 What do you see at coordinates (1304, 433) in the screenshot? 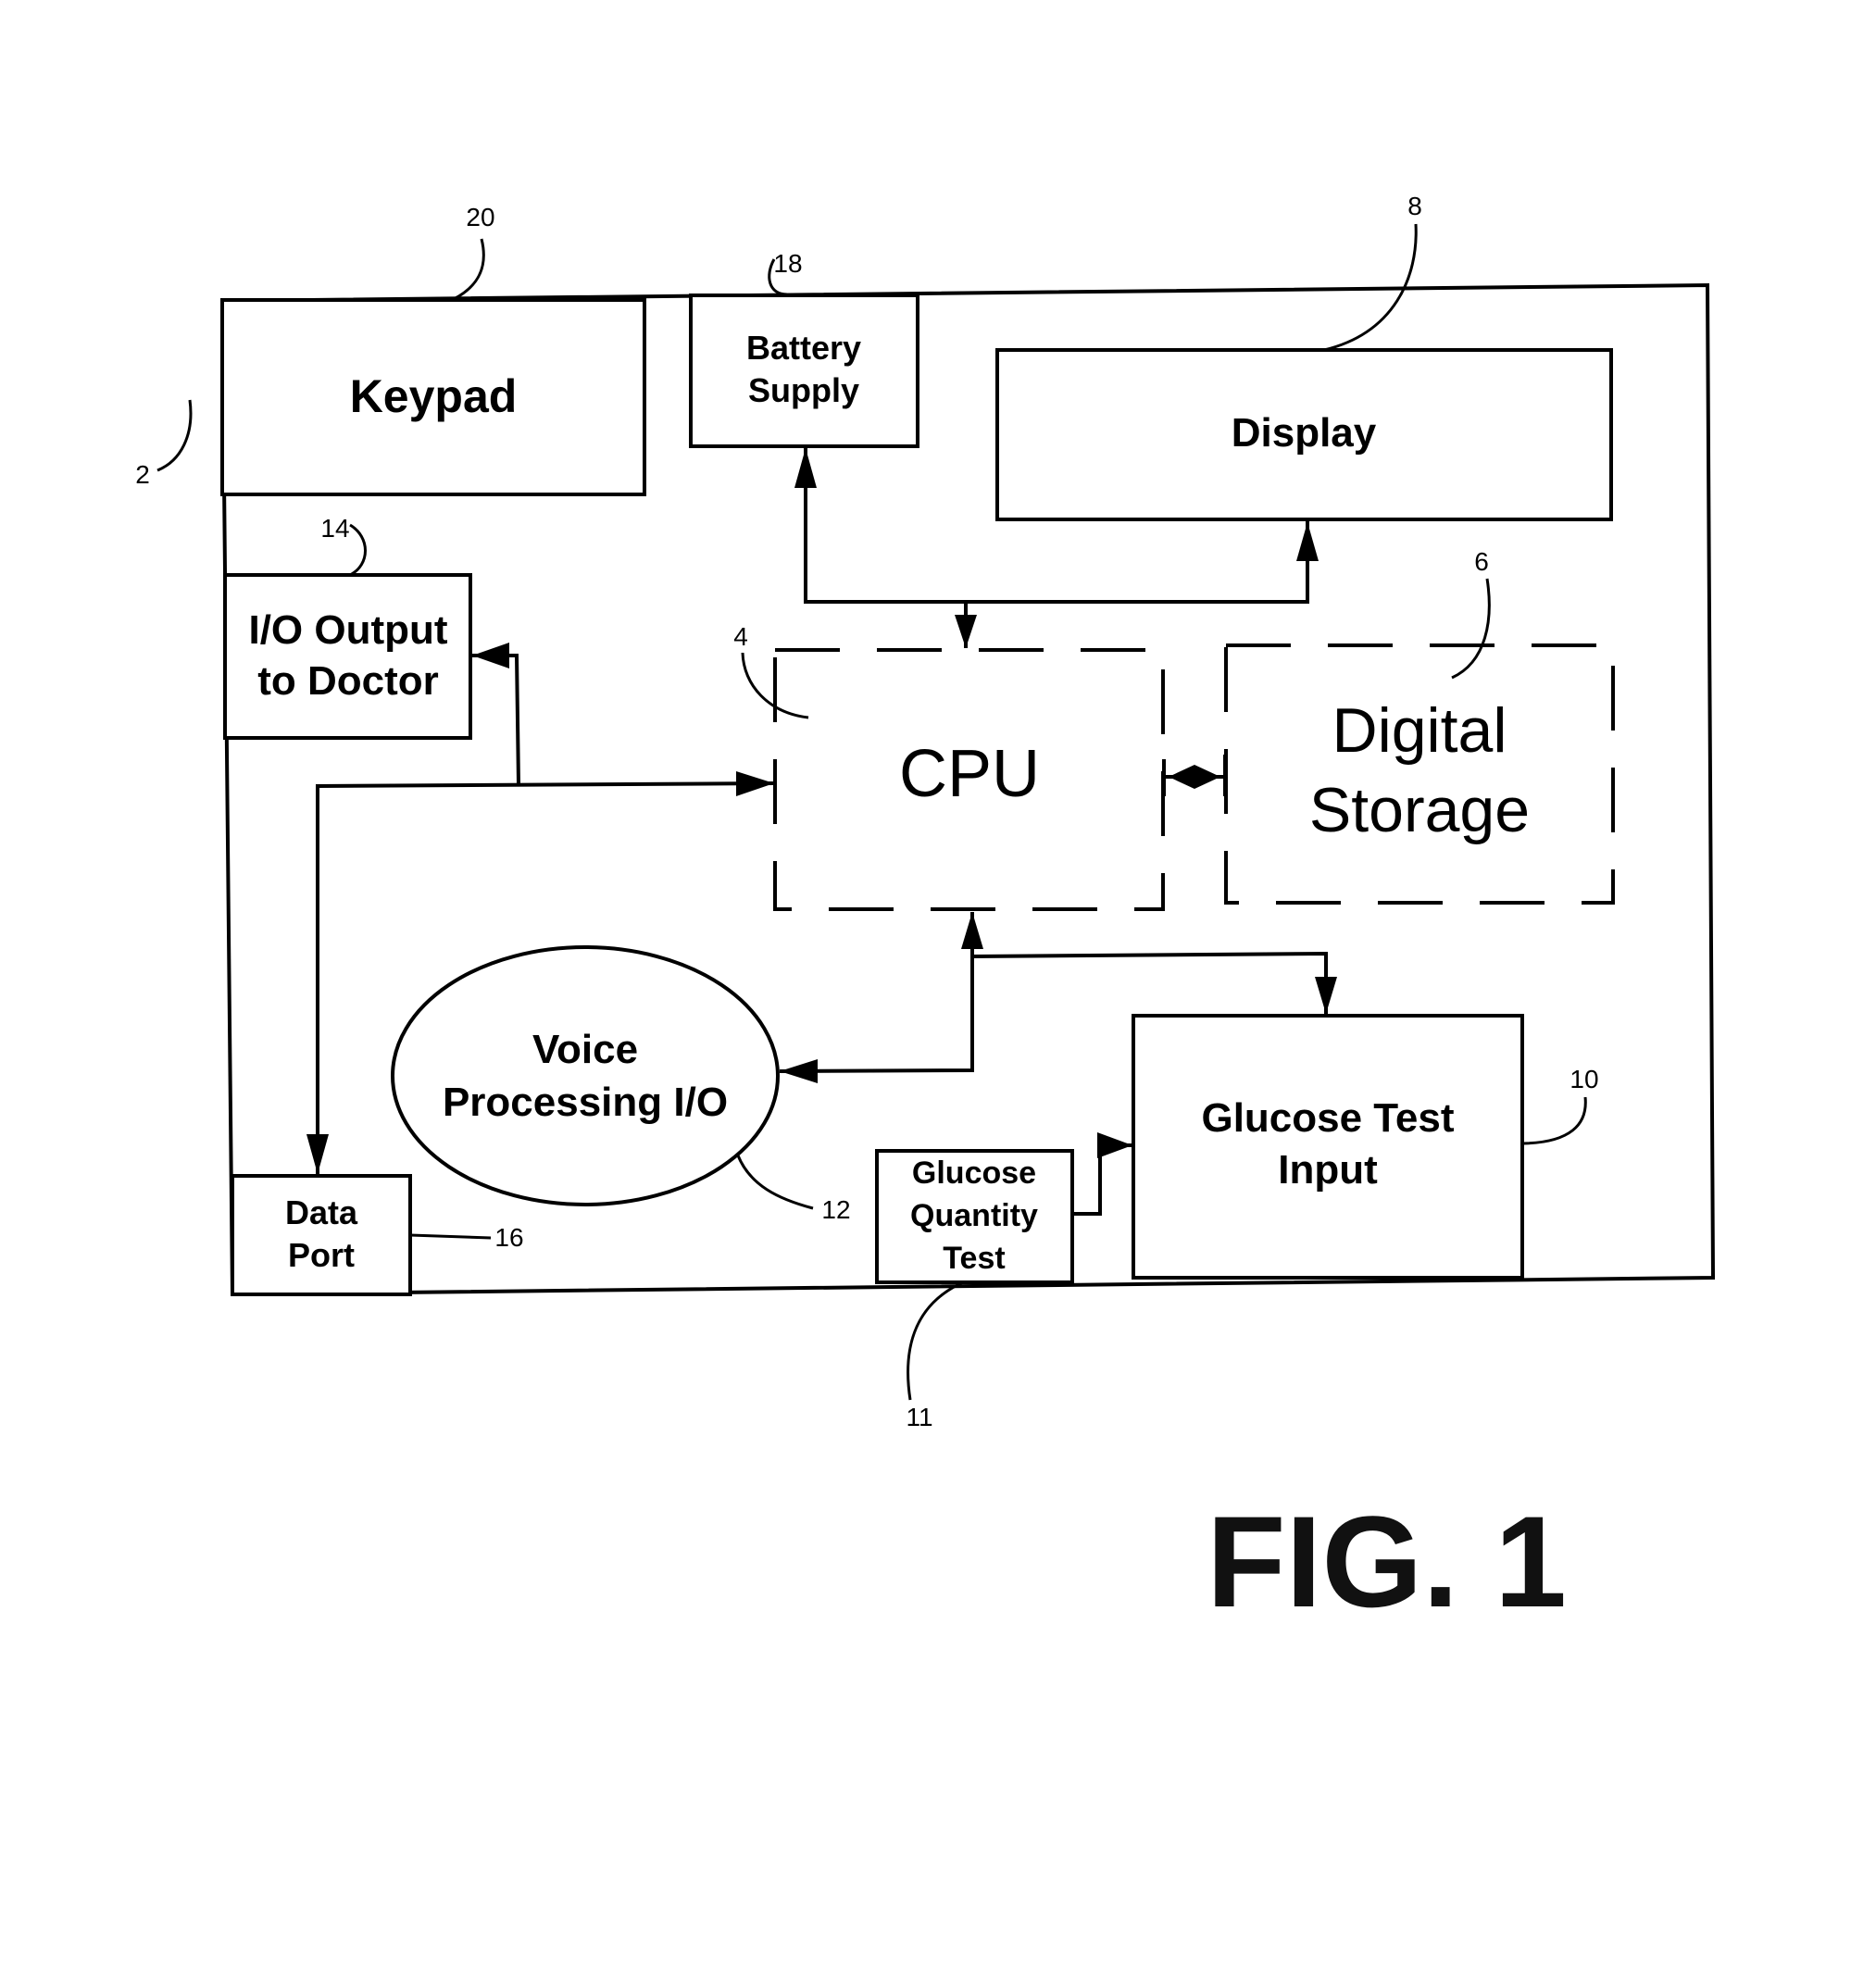
I see `display-label: Display` at bounding box center [1304, 433].